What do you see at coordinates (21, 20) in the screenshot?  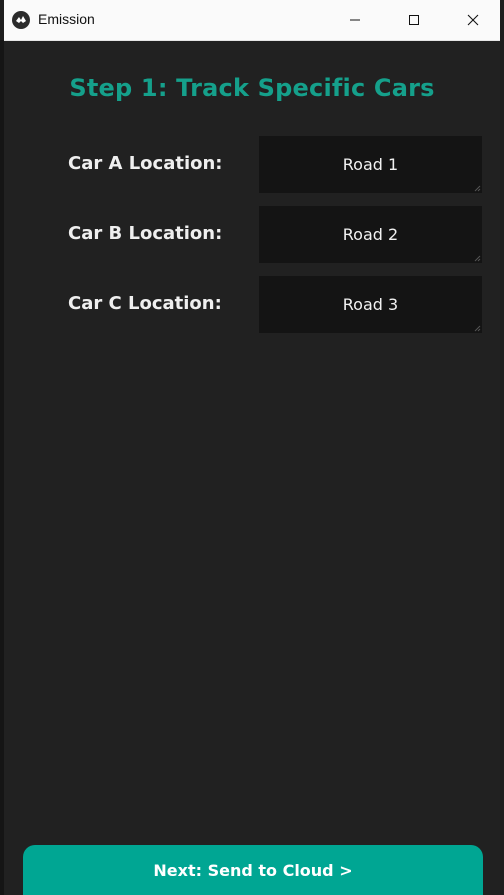 I see `kivy-logo-icon` at bounding box center [21, 20].